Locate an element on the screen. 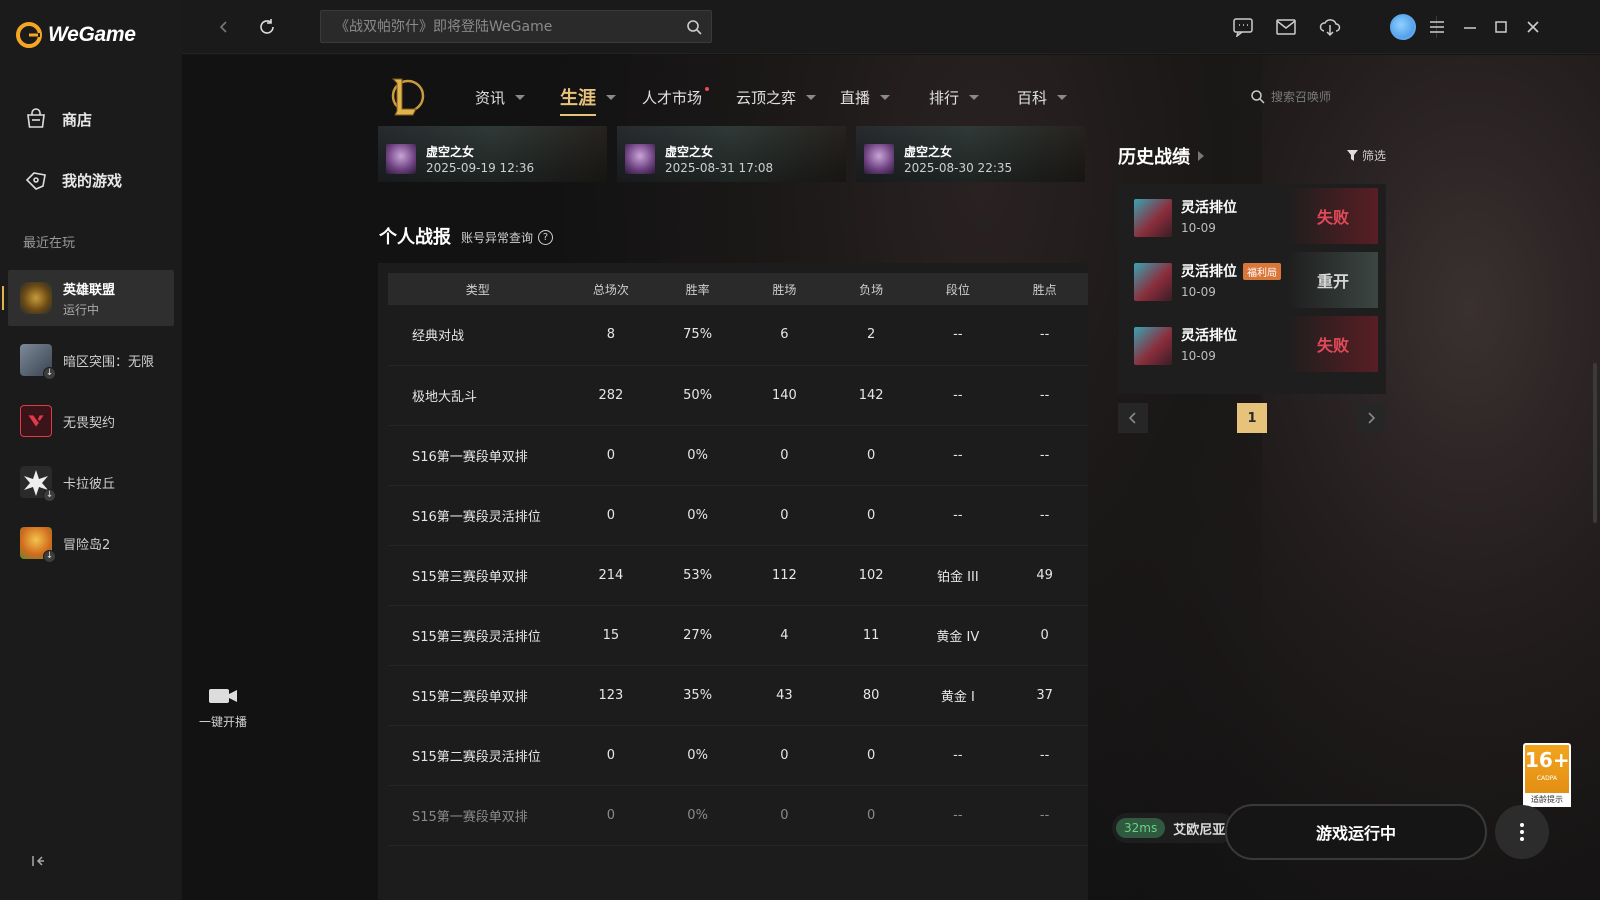 This screenshot has height=900, width=1600. search-icon is located at coordinates (694, 27).